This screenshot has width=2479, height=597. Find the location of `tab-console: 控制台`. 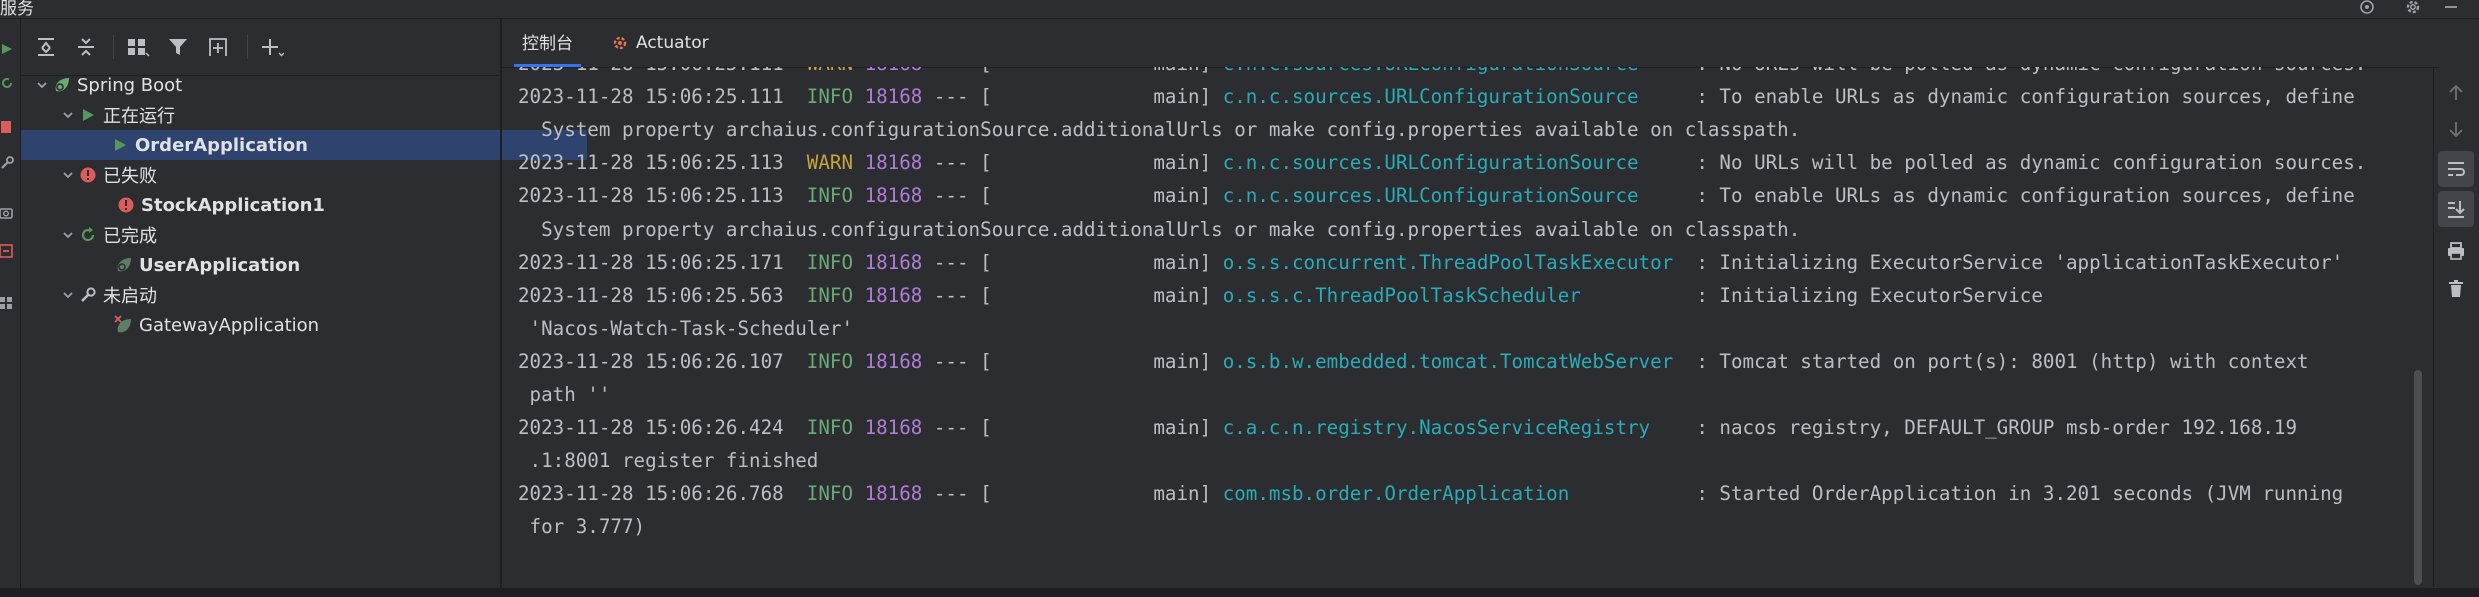

tab-console: 控制台 is located at coordinates (547, 43).